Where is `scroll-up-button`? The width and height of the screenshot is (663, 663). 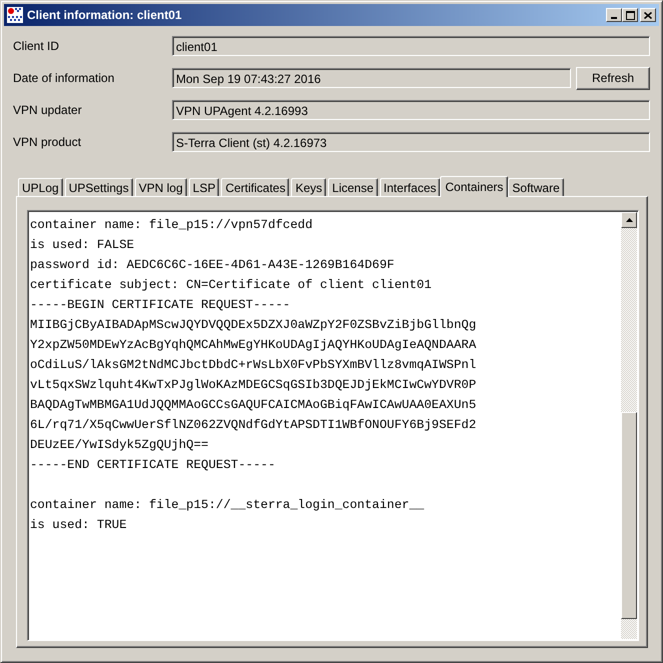 scroll-up-button is located at coordinates (629, 220).